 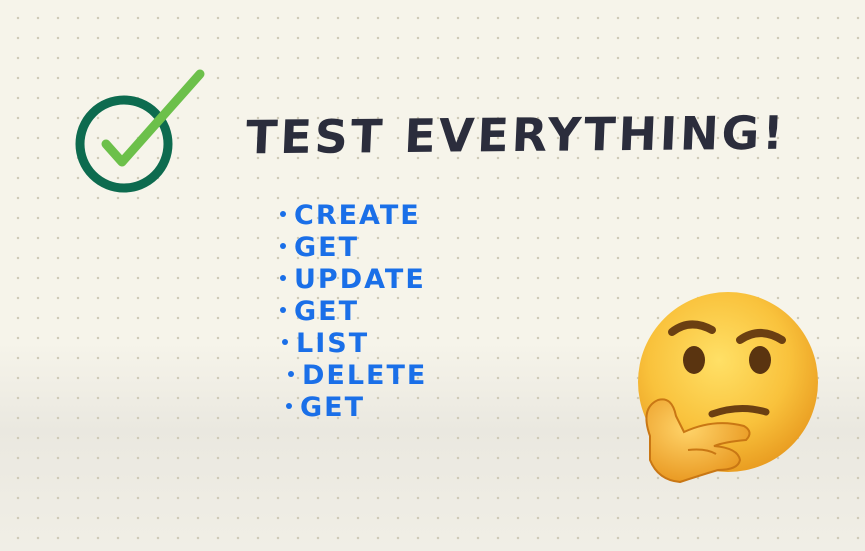 What do you see at coordinates (728, 388) in the screenshot?
I see `thinking-face-emoji` at bounding box center [728, 388].